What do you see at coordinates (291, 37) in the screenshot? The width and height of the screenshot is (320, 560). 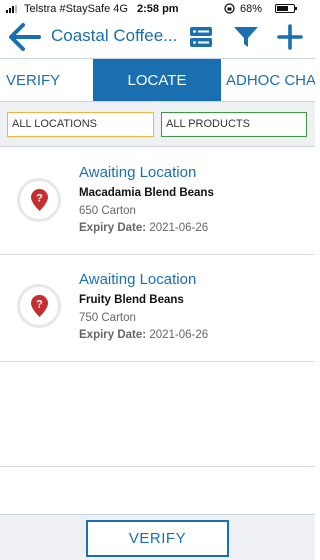 I see `plus-icon` at bounding box center [291, 37].